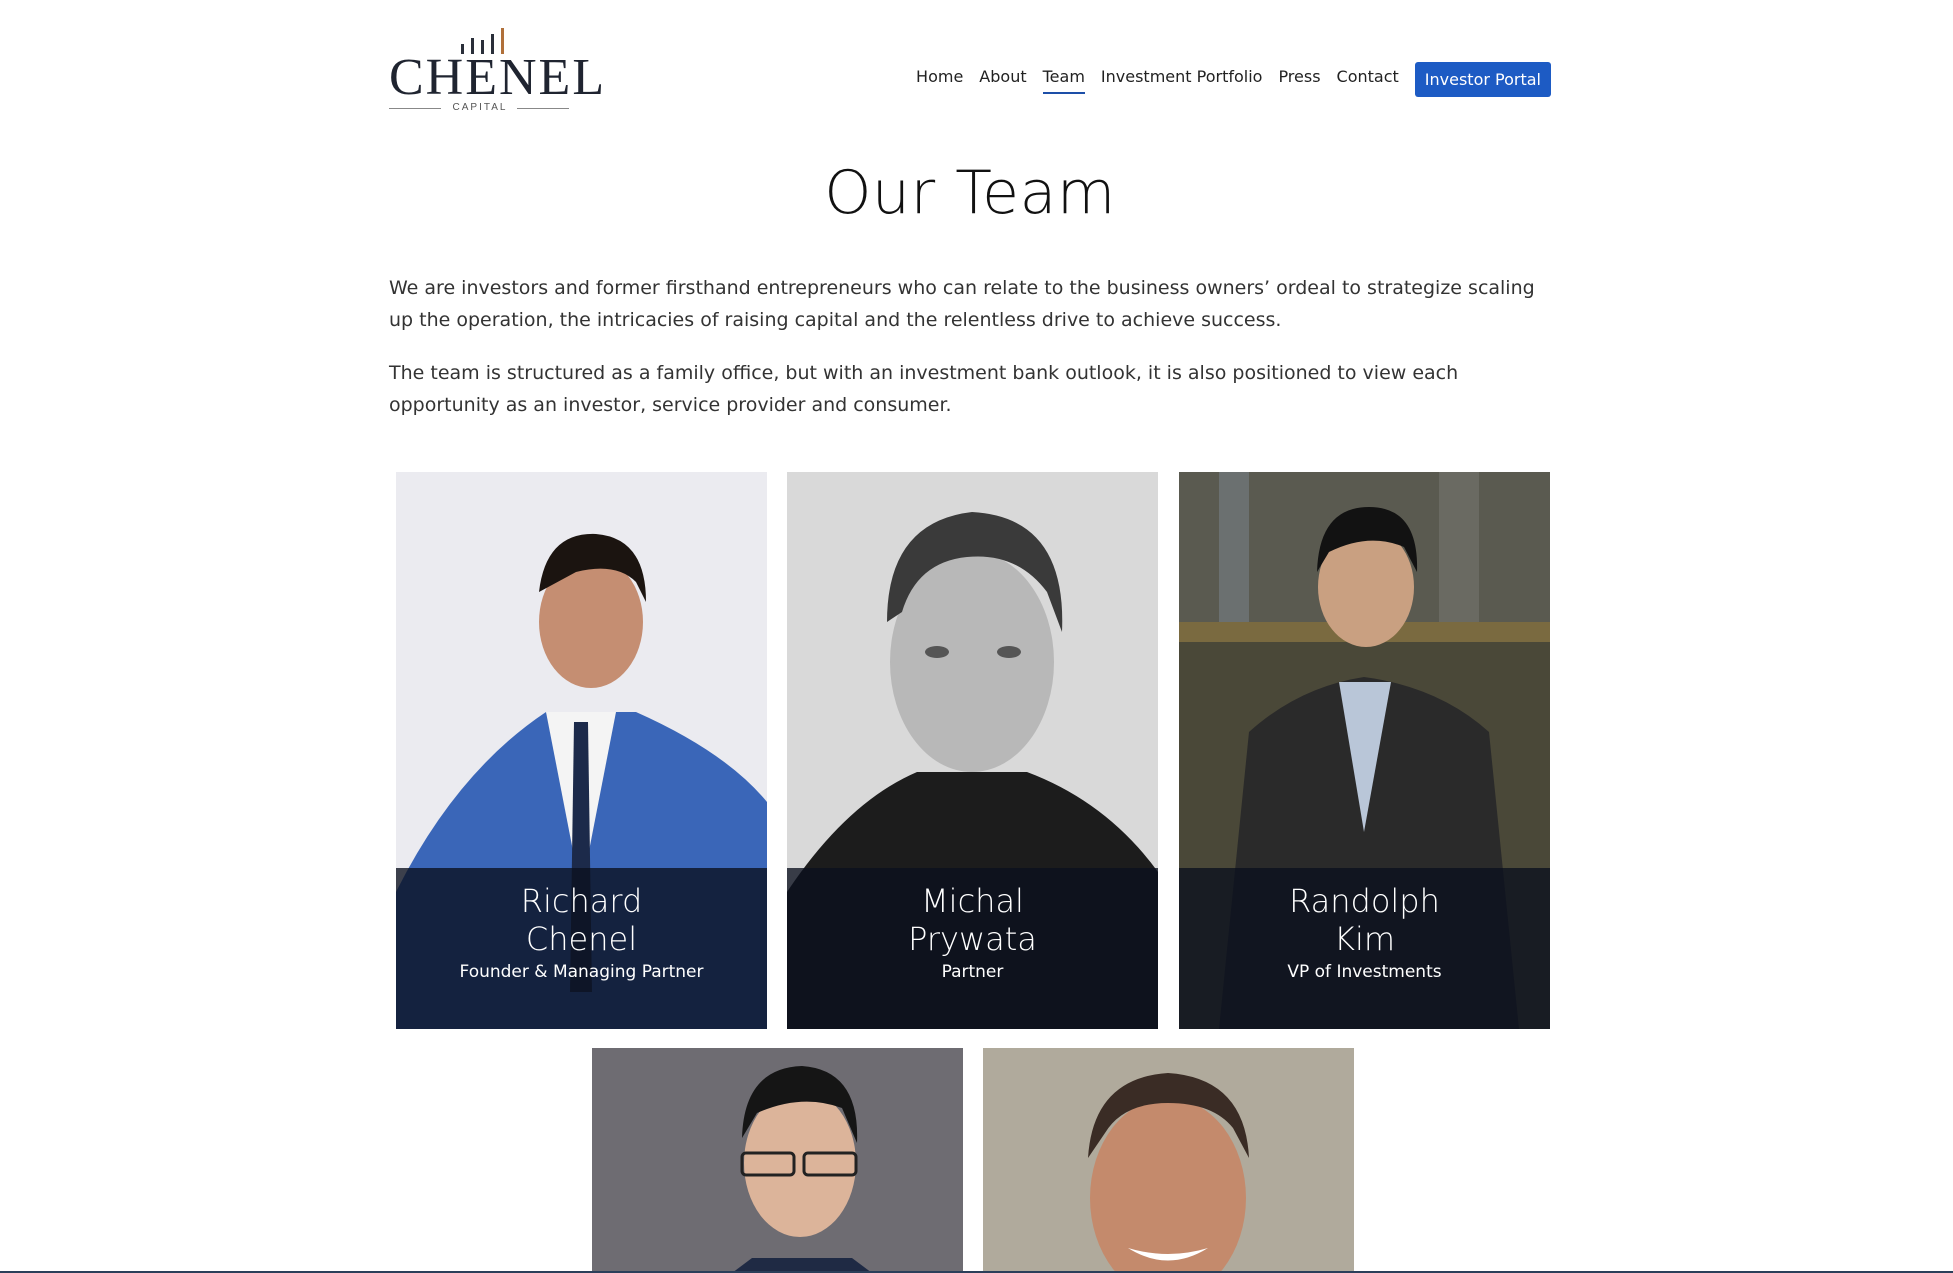  I want to click on member-role: VP of Investments, so click(1364, 972).